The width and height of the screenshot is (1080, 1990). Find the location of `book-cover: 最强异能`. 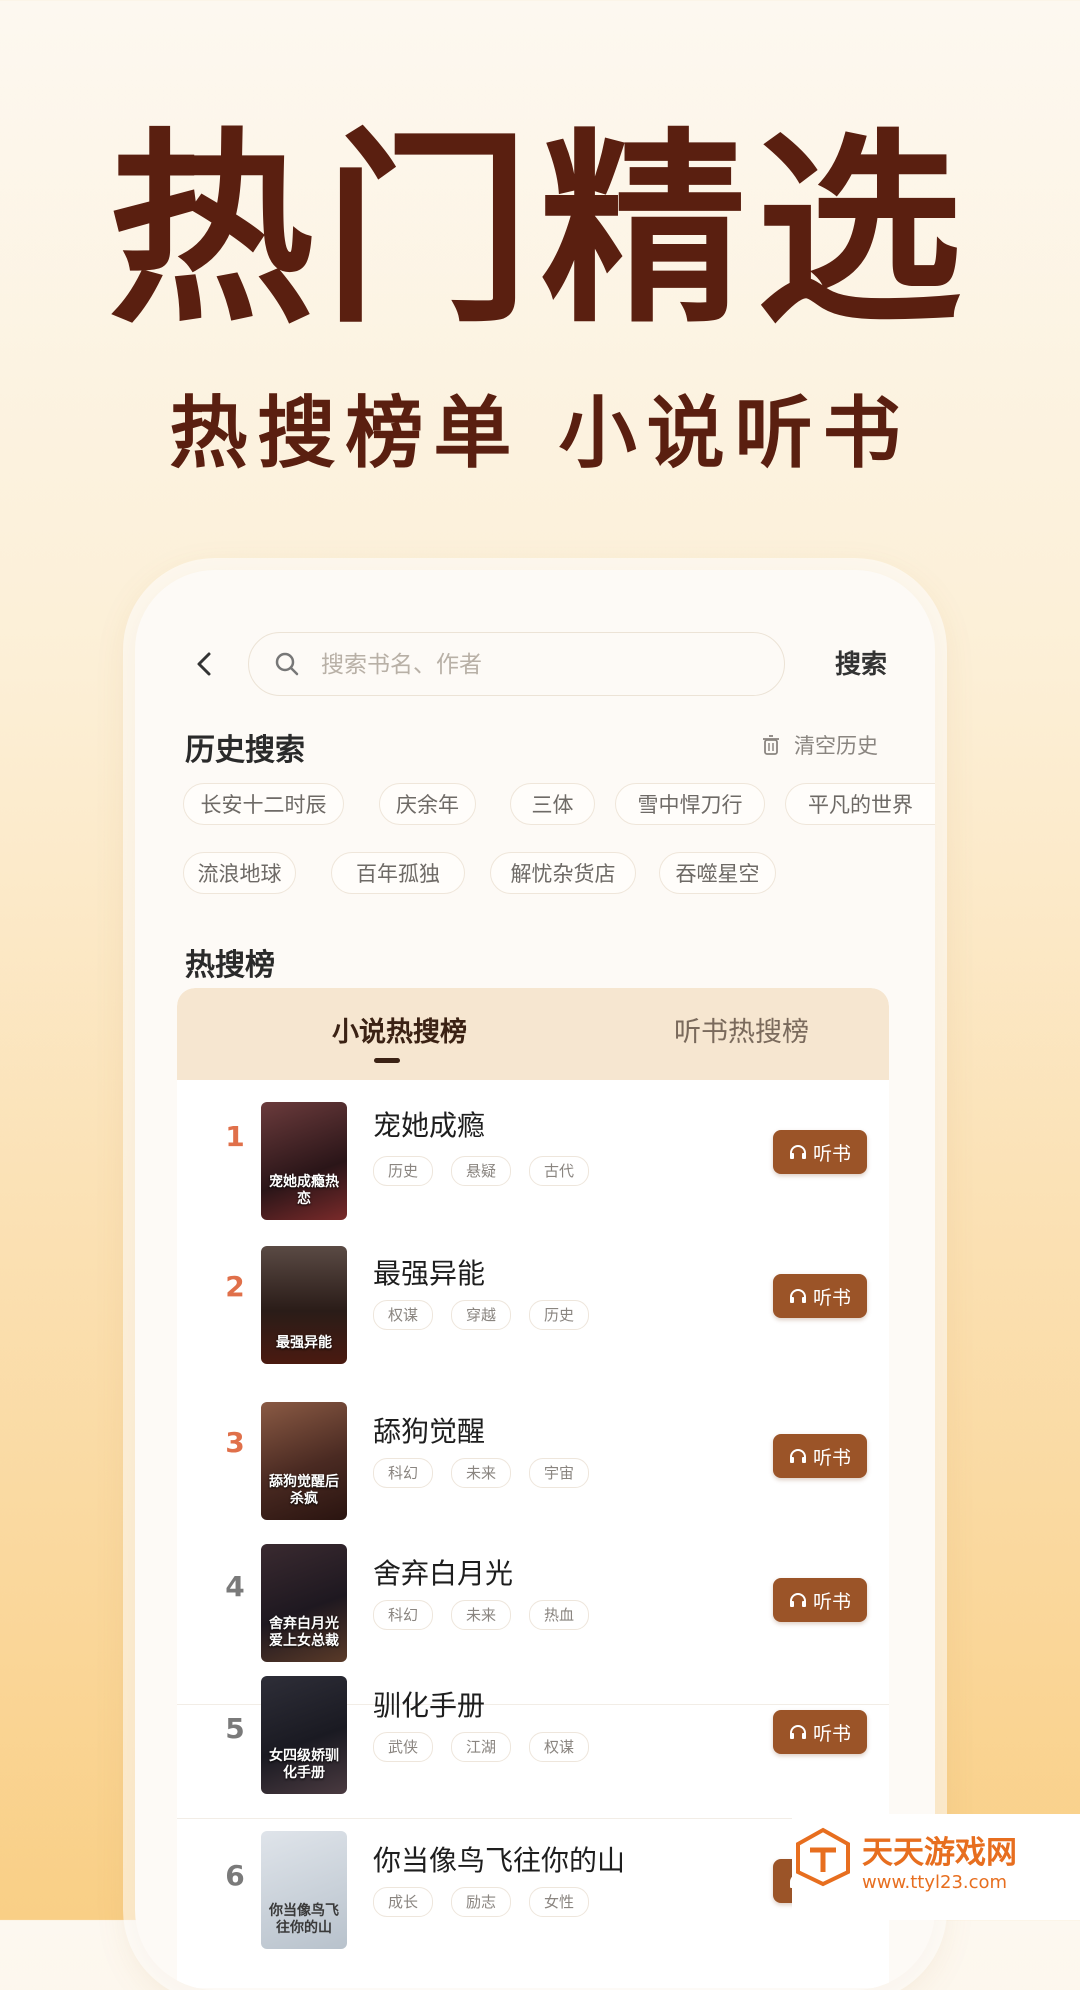

book-cover: 最强异能 is located at coordinates (304, 1305).